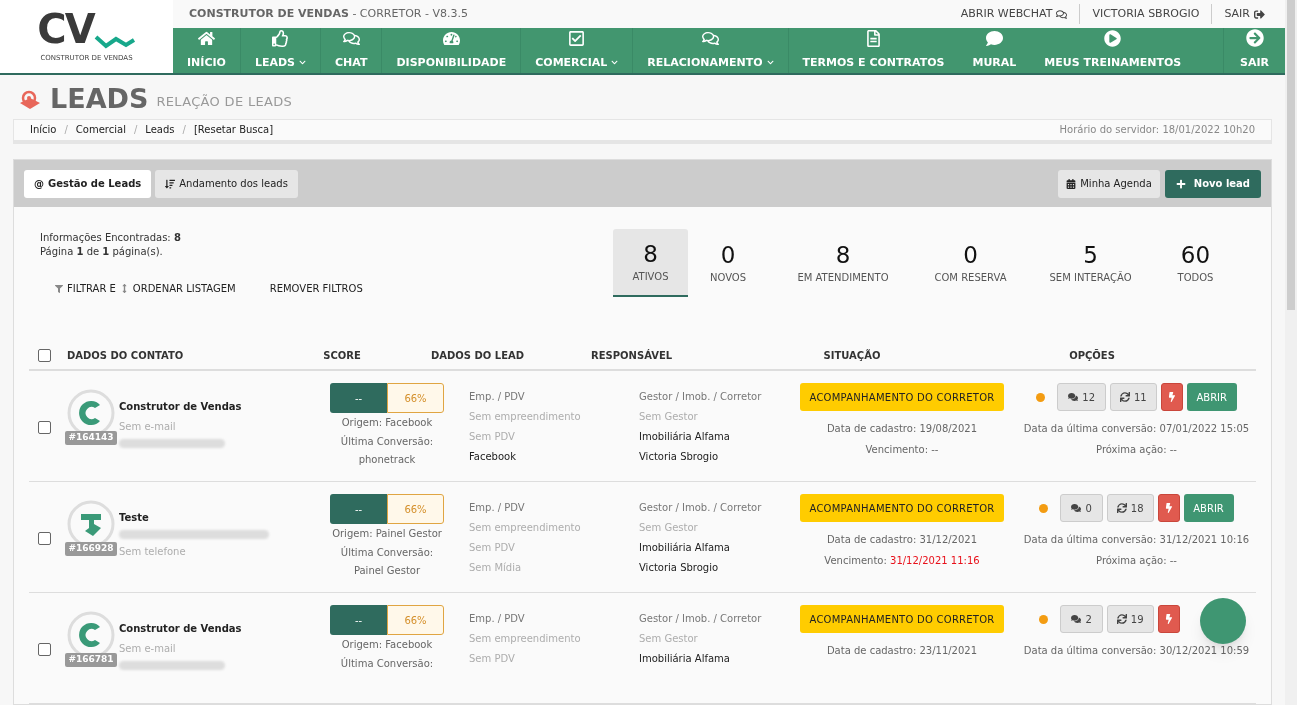  I want to click on nav-item: INÍCIO, so click(207, 50).